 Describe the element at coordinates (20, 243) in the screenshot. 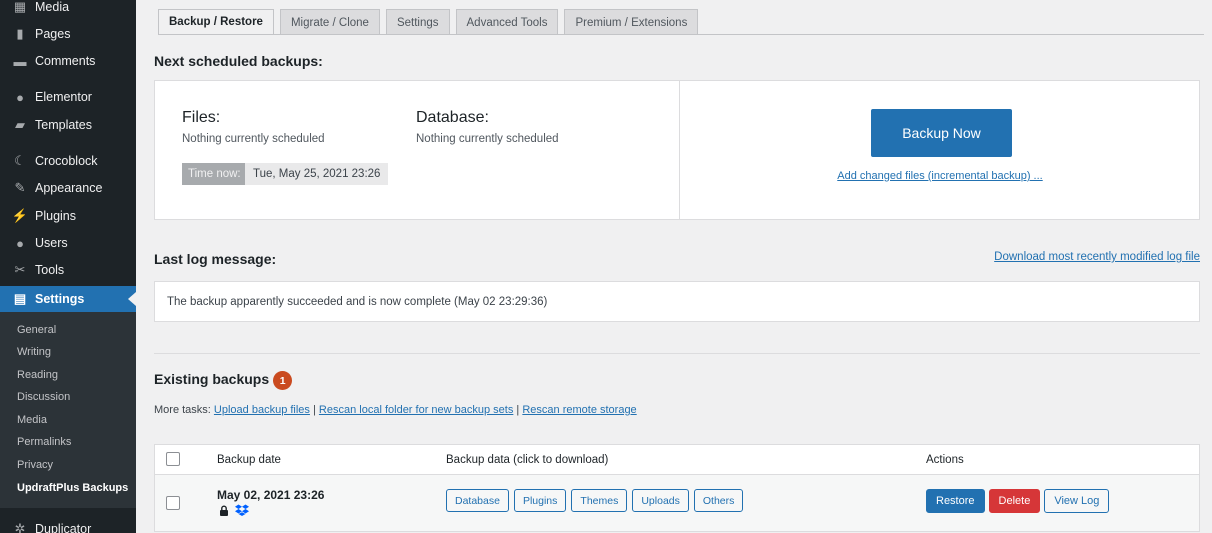

I see `users-icon: ●` at that location.